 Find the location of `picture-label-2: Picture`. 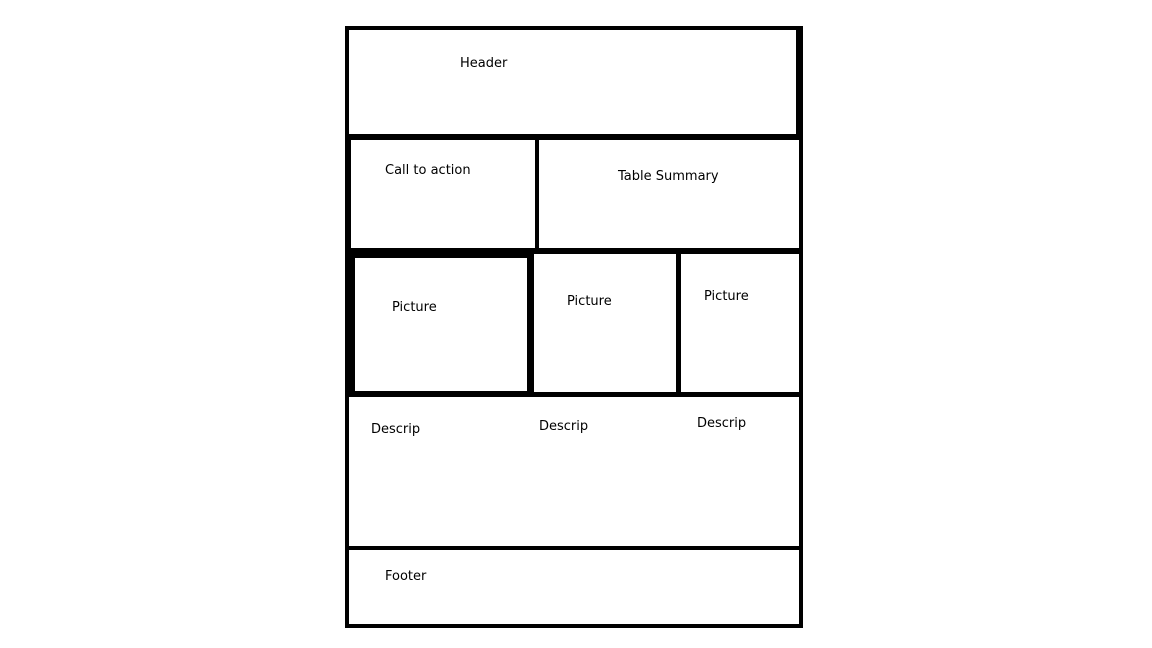

picture-label-2: Picture is located at coordinates (589, 301).